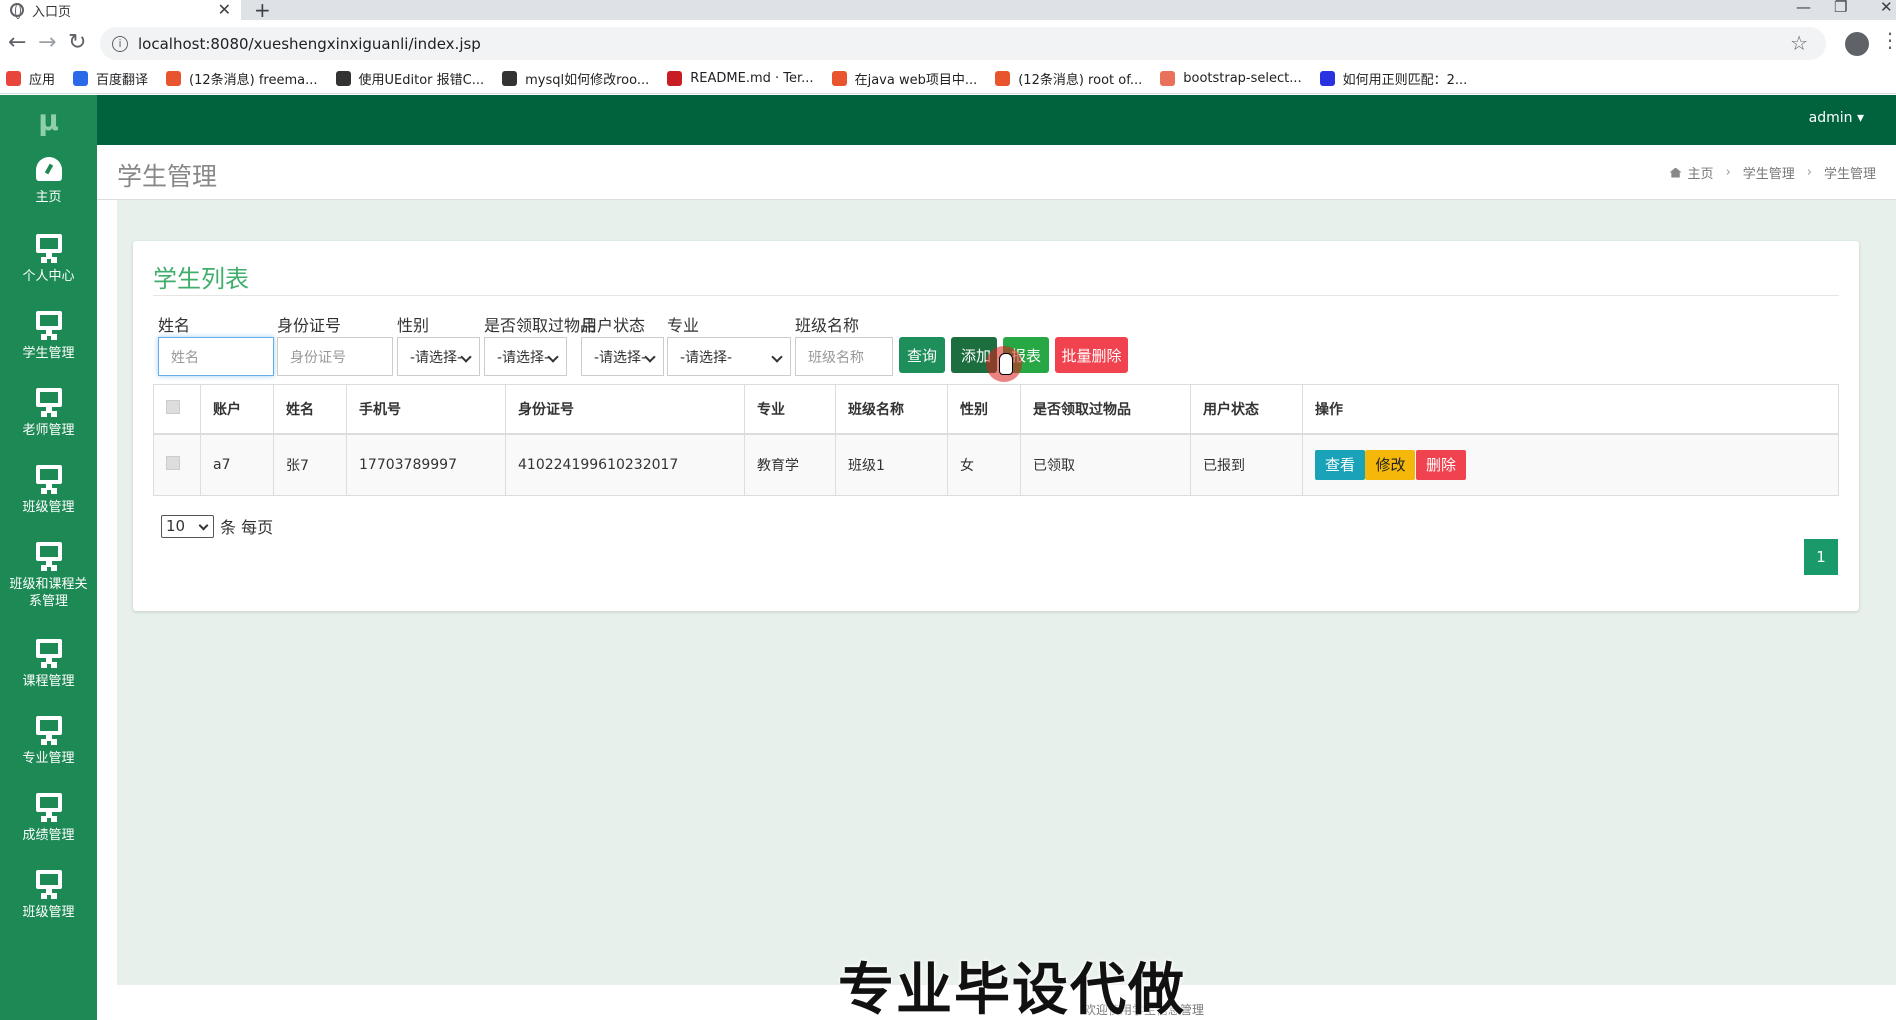 This screenshot has height=1020, width=1896. Describe the element at coordinates (1836, 118) in the screenshot. I see `user-menu: admin ▾` at that location.